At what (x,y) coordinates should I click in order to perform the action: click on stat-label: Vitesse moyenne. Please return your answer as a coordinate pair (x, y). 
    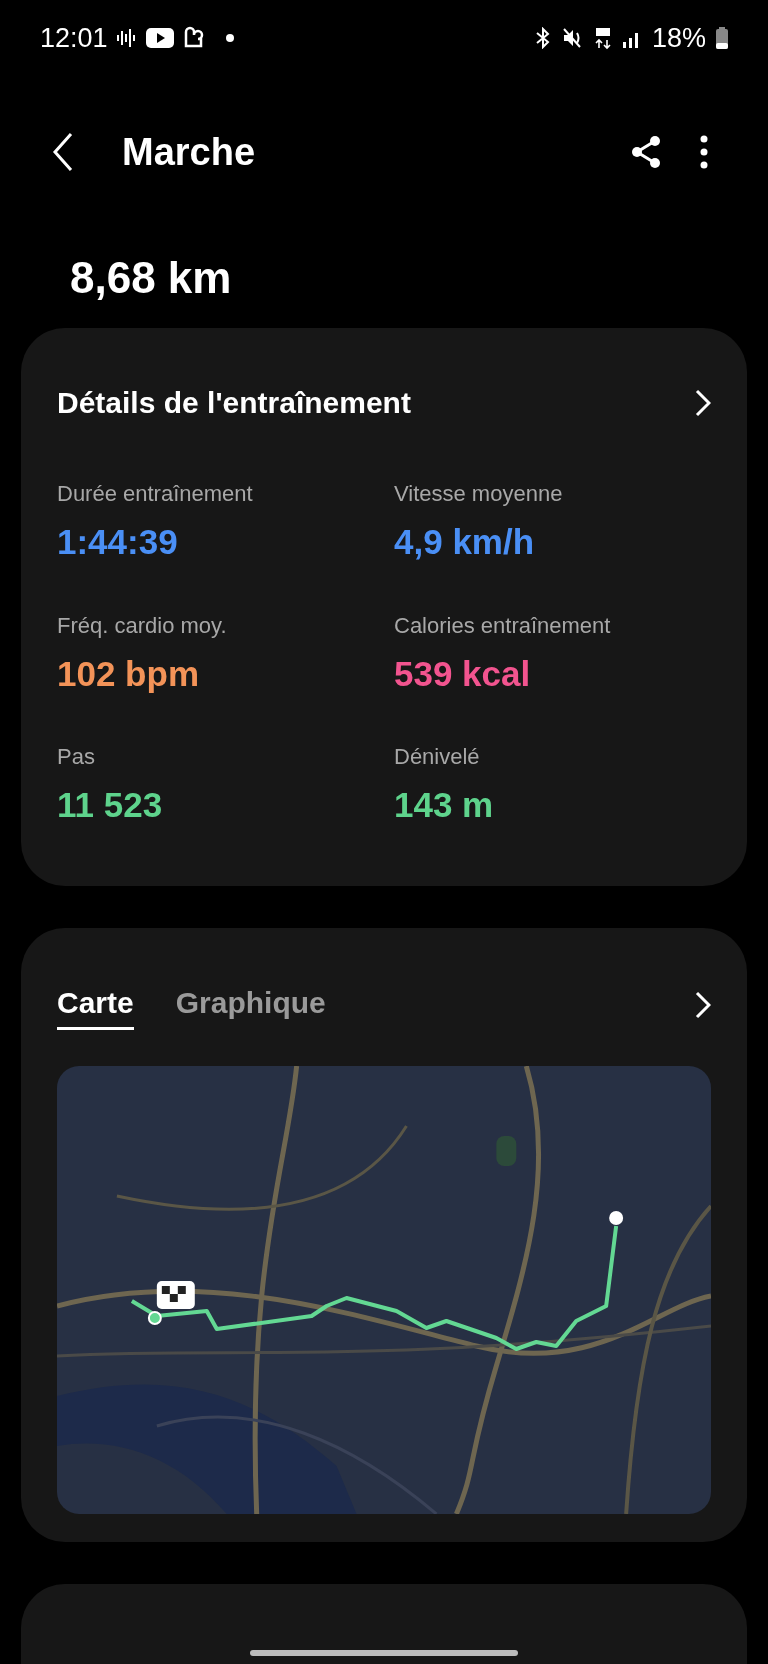
    Looking at the image, I should click on (479, 494).